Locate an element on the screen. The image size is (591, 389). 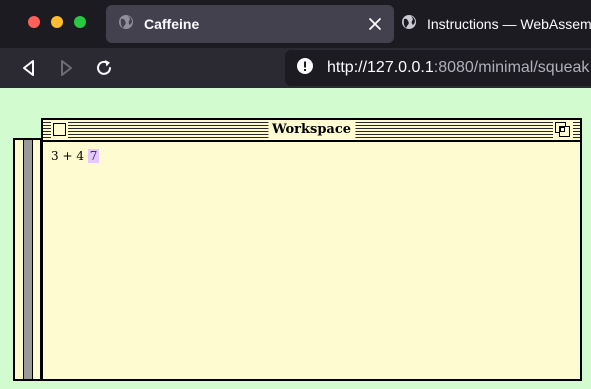
collapse-button is located at coordinates (563, 130).